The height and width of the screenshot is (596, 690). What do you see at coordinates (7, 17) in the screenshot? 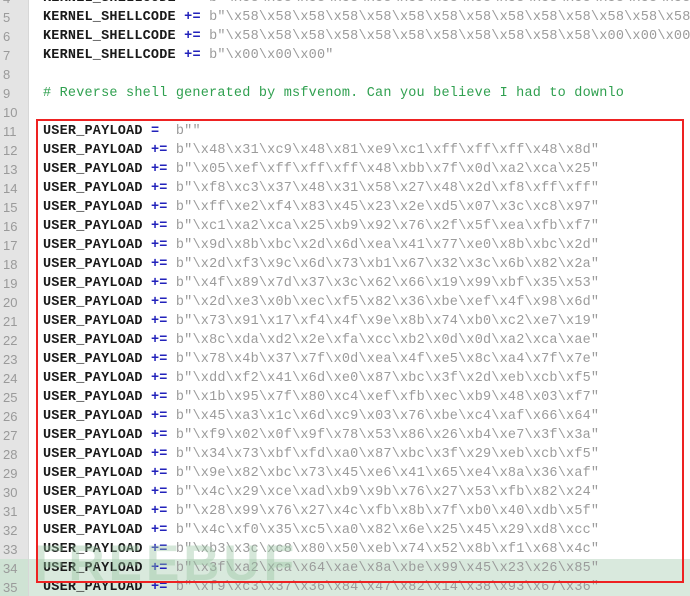
I see `line-number: 5` at bounding box center [7, 17].